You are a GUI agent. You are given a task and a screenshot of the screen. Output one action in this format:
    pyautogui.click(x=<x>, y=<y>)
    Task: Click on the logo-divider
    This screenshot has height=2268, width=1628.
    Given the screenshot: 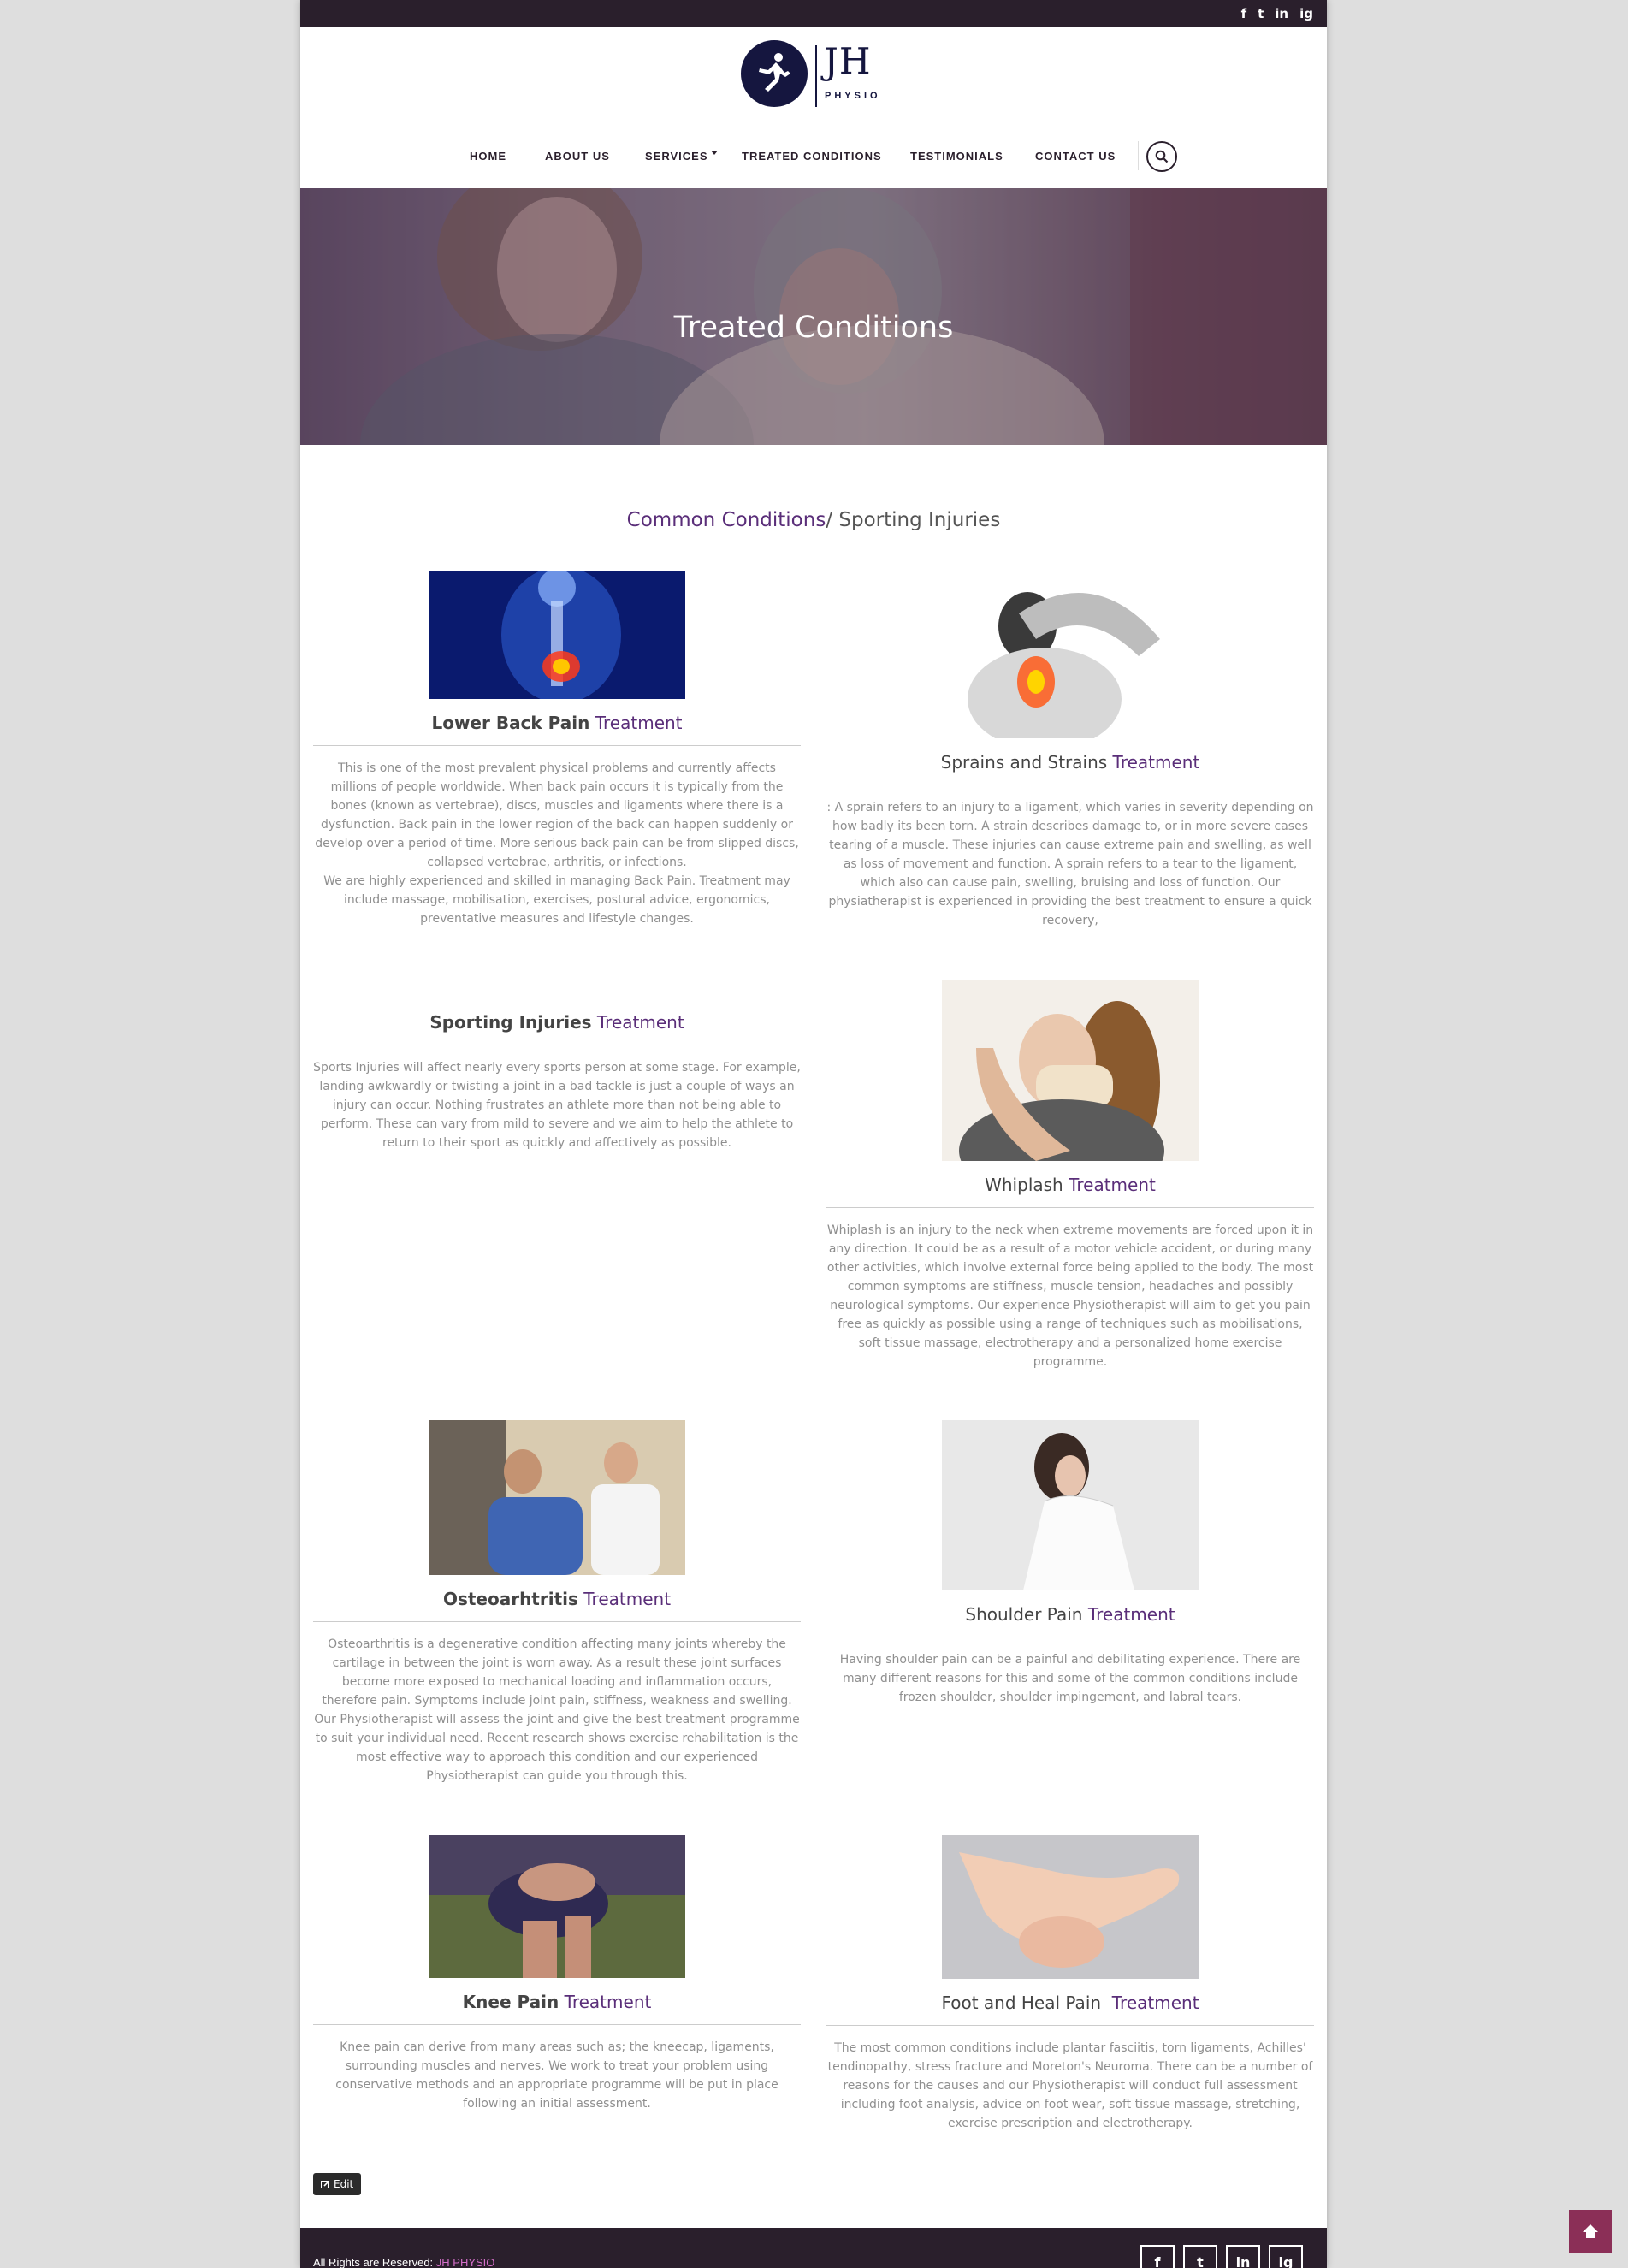 What is the action you would take?
    pyautogui.click(x=816, y=76)
    